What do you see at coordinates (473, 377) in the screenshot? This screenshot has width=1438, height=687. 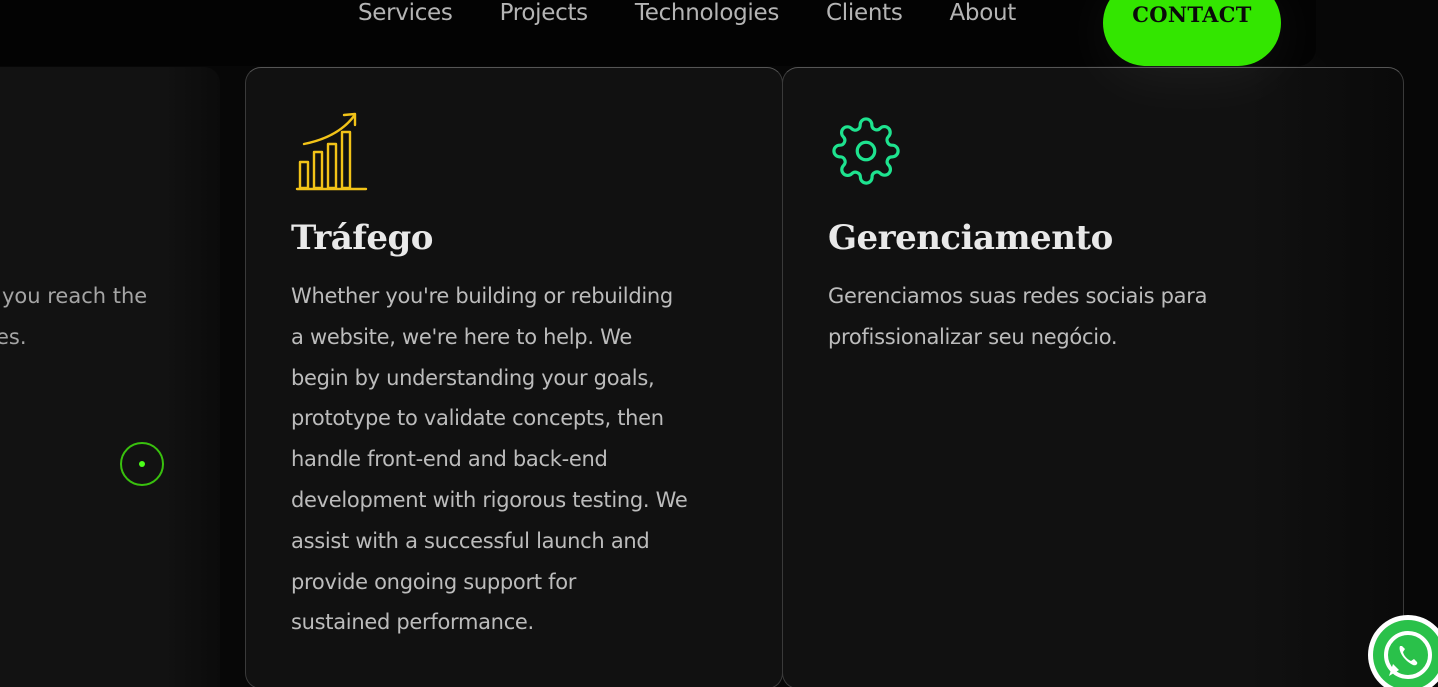 I see `desc-line: begin by understanding your goals,` at bounding box center [473, 377].